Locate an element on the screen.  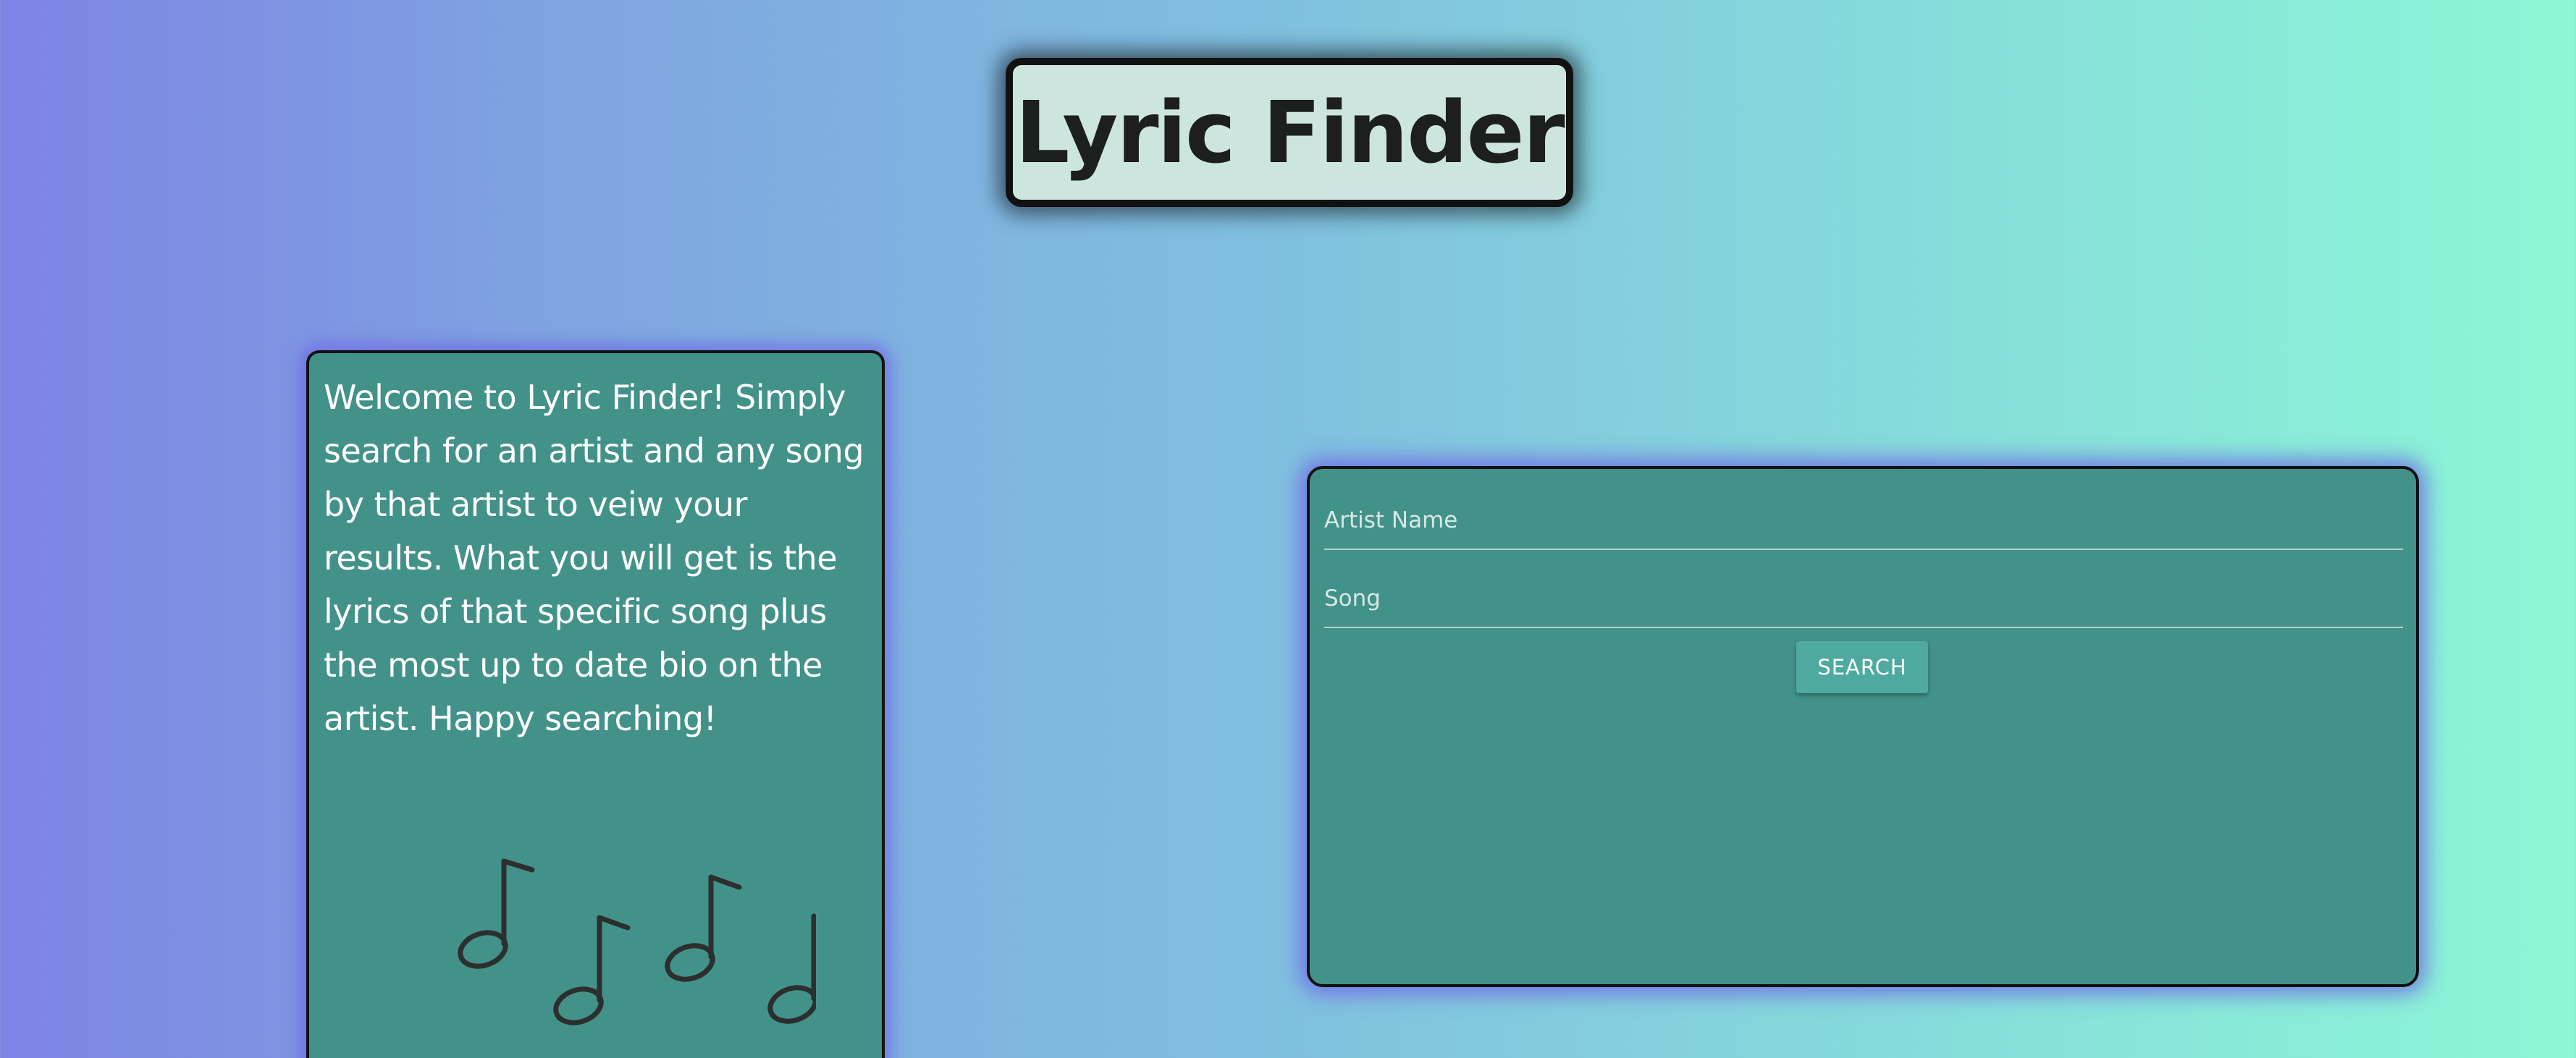
search-button: SEARCH is located at coordinates (1862, 667).